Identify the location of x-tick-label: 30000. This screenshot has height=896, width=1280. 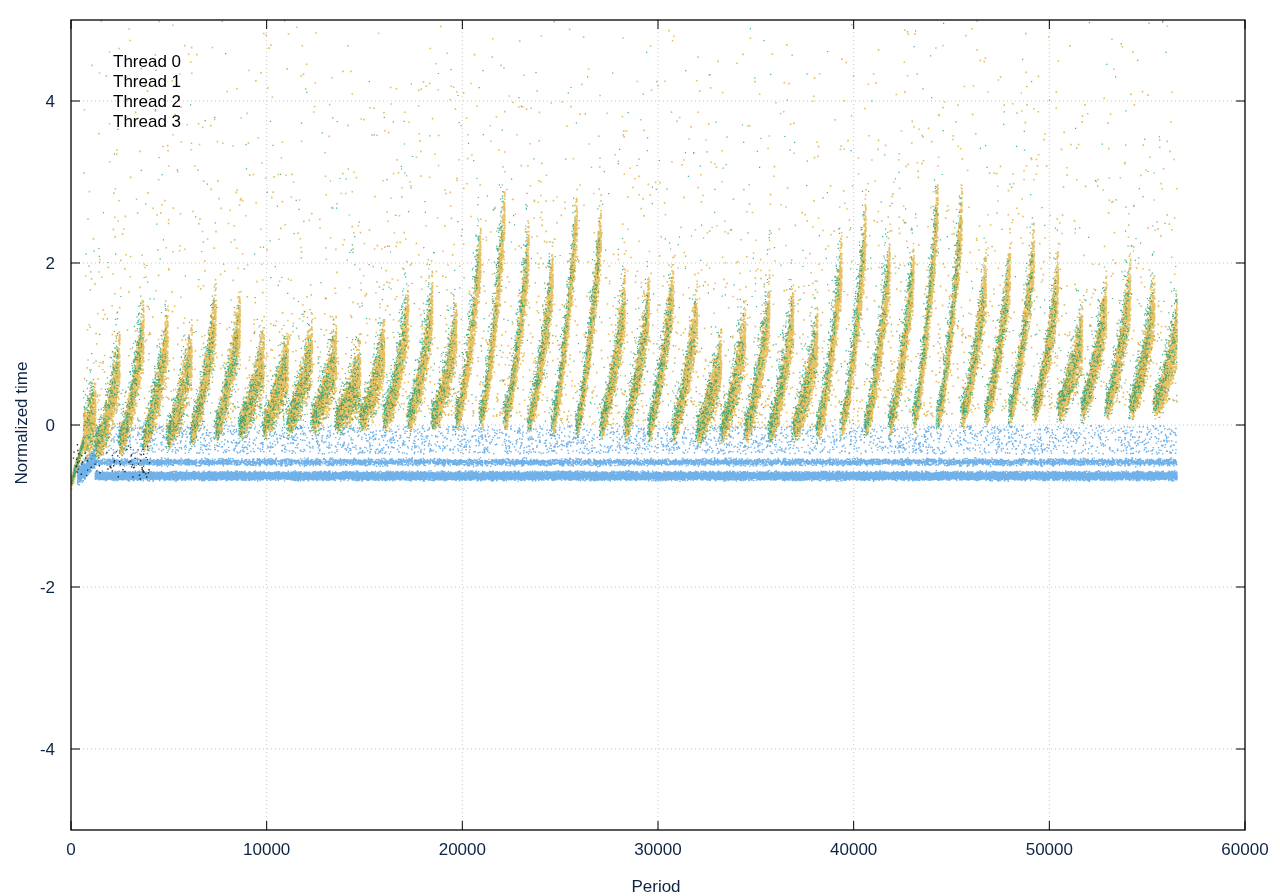
(658, 849).